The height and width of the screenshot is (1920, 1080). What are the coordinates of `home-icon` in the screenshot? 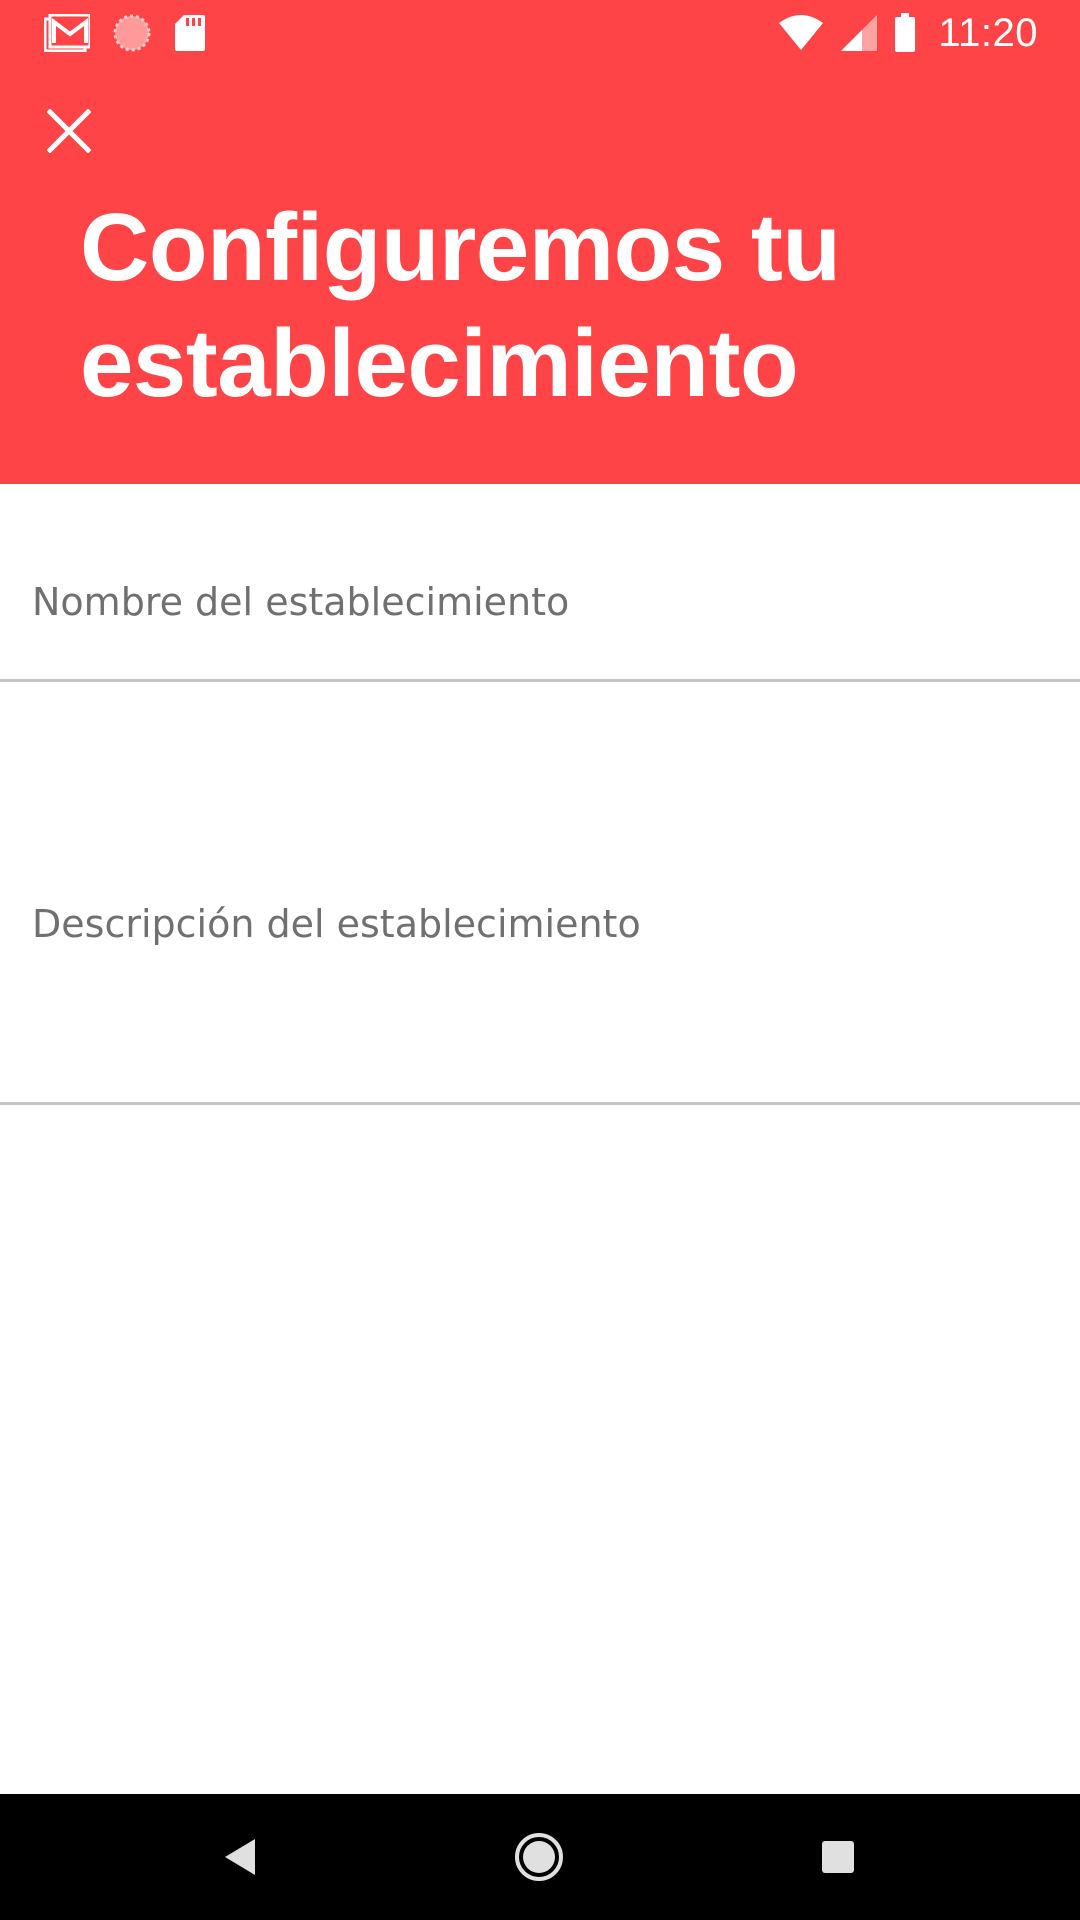 It's located at (539, 1857).